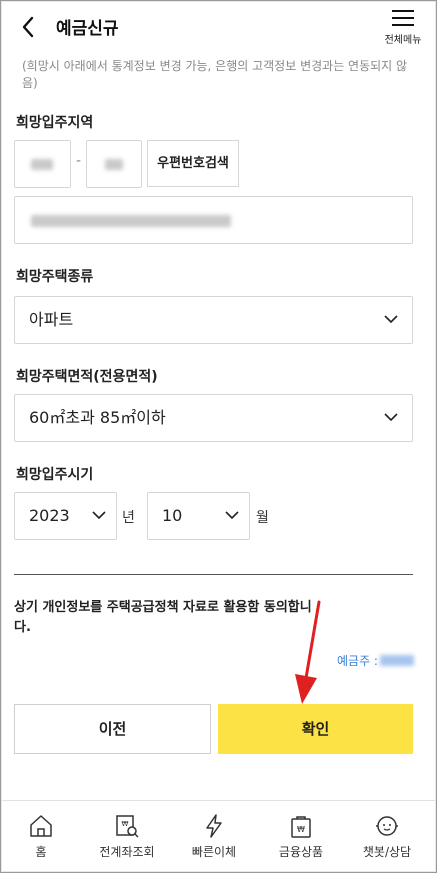 The height and width of the screenshot is (873, 437). What do you see at coordinates (193, 163) in the screenshot?
I see `zip-search-button: 우편번호검색` at bounding box center [193, 163].